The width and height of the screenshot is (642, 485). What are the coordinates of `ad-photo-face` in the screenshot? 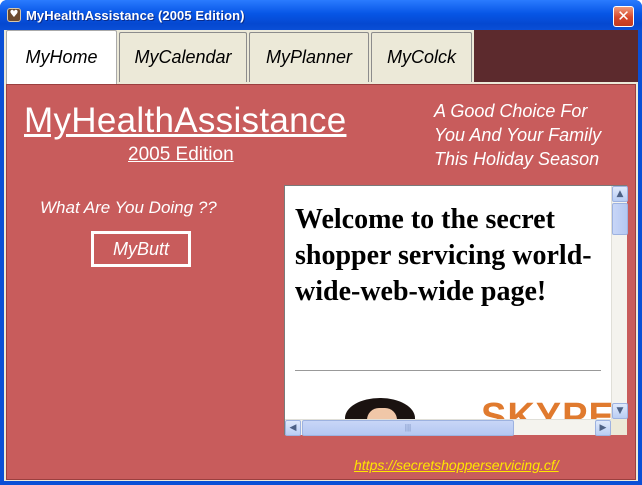 It's located at (382, 413).